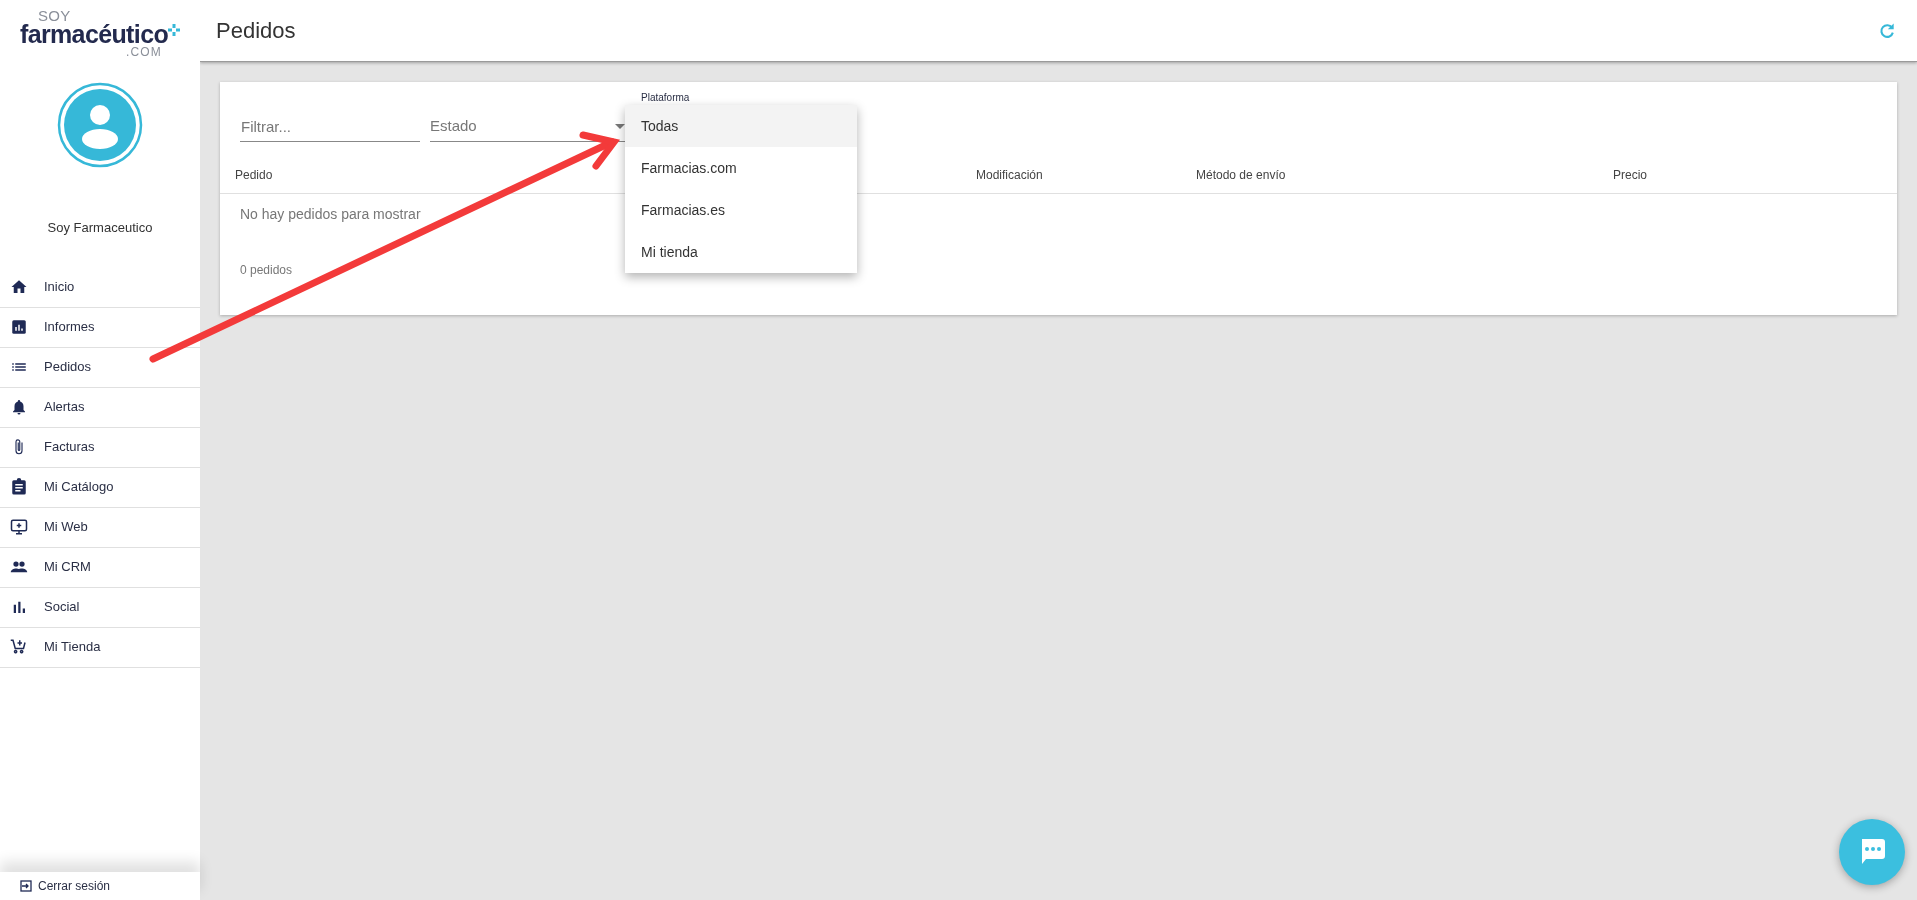 This screenshot has width=1917, height=900. What do you see at coordinates (741, 168) in the screenshot?
I see `menu-option: Farmacias.com` at bounding box center [741, 168].